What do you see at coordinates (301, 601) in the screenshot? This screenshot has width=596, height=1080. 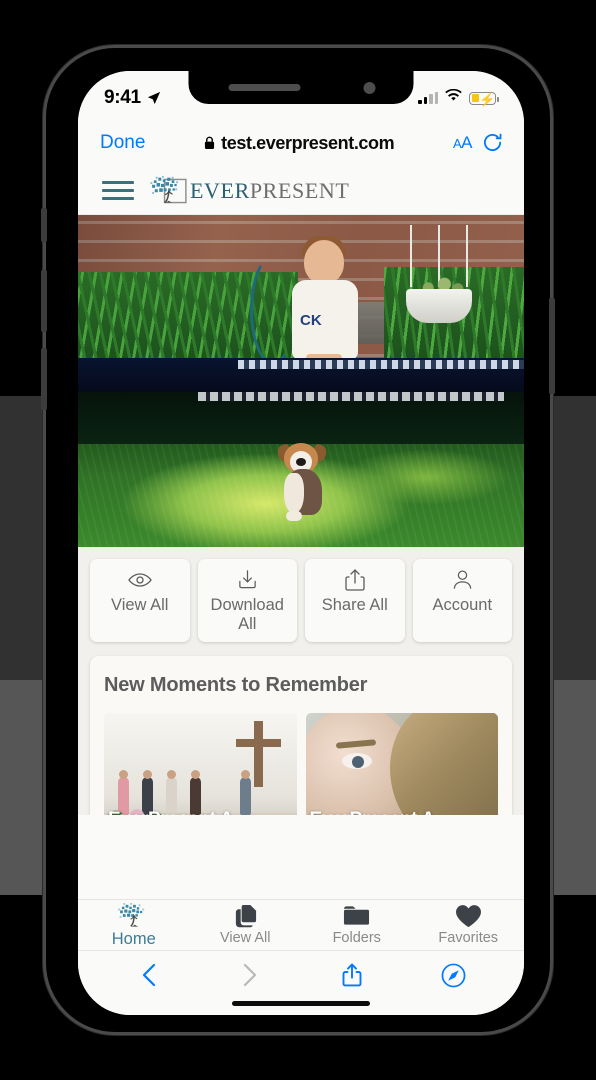 I see `quick-actions-row: View All Download All Share All Account` at bounding box center [301, 601].